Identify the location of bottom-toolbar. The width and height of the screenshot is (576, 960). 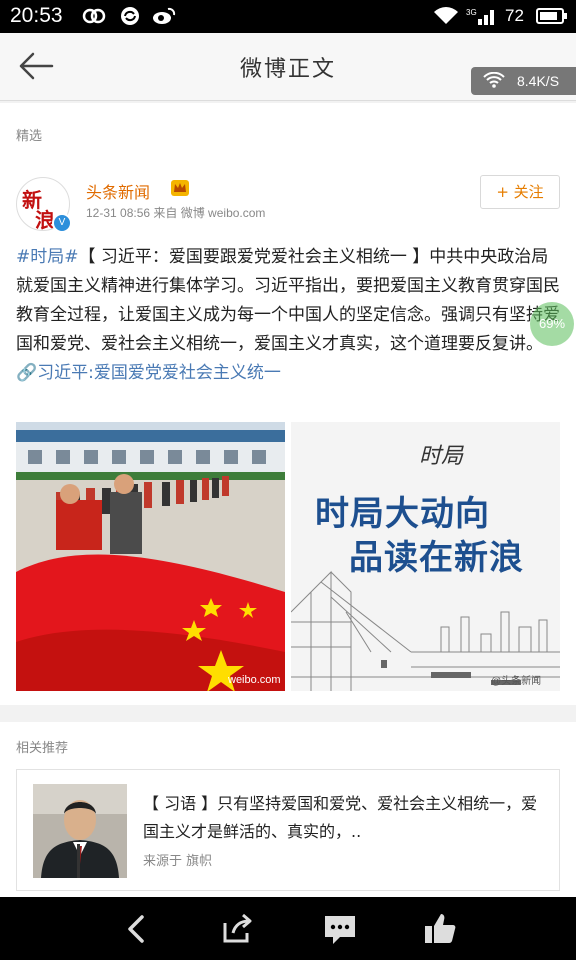
(288, 928).